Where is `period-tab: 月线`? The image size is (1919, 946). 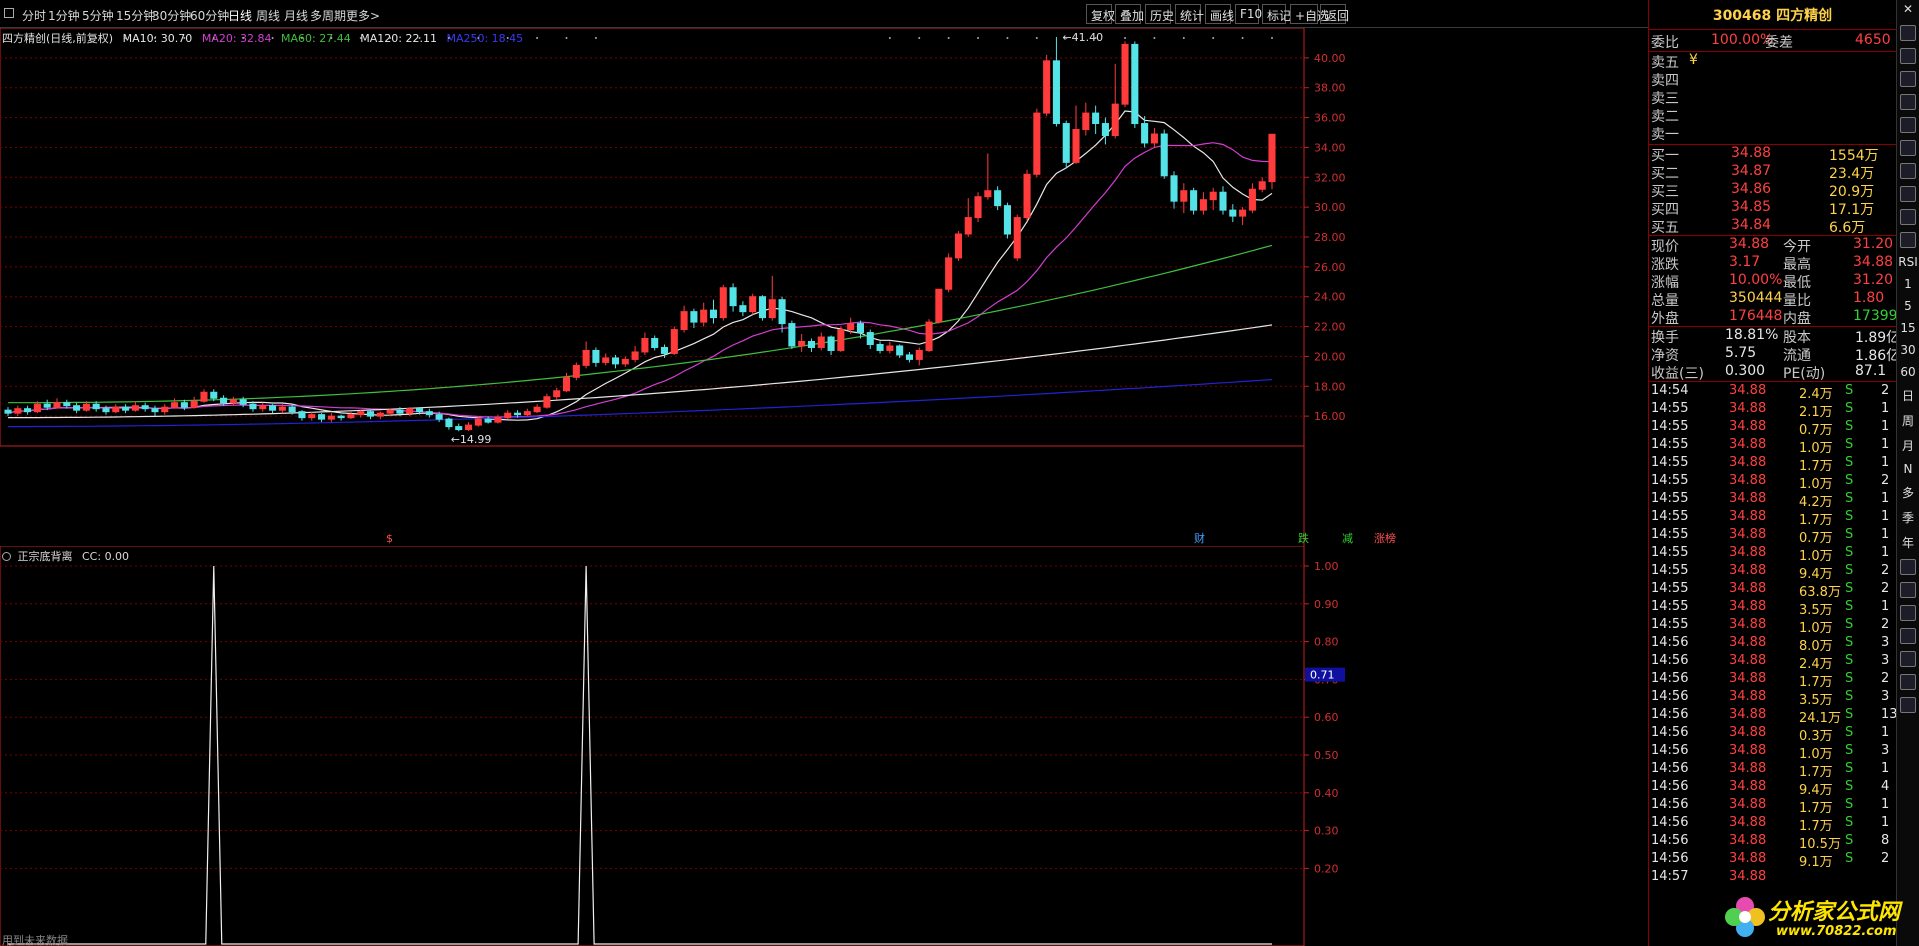
period-tab: 月线 is located at coordinates (296, 15).